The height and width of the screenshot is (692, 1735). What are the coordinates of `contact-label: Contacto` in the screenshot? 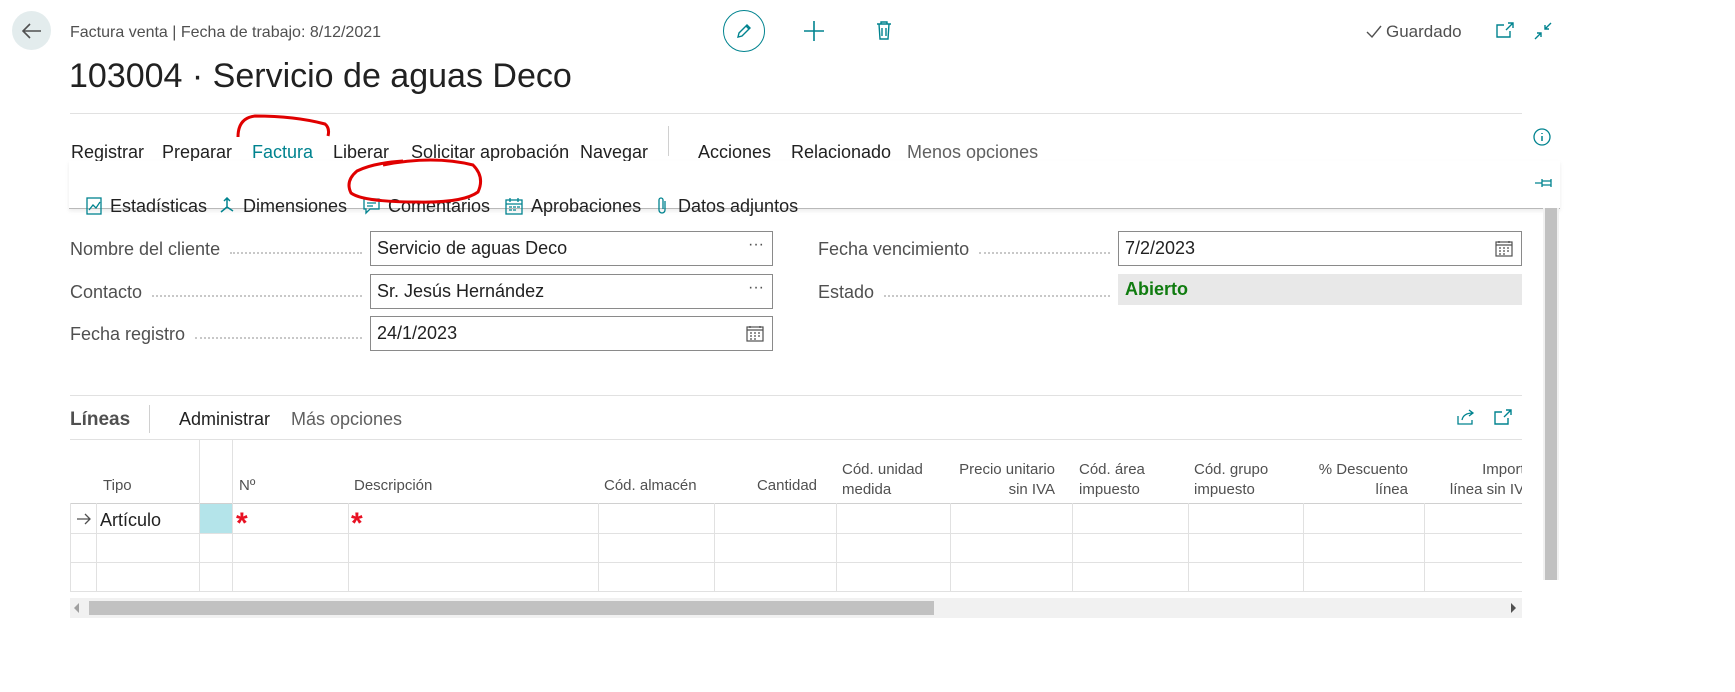 It's located at (220, 292).